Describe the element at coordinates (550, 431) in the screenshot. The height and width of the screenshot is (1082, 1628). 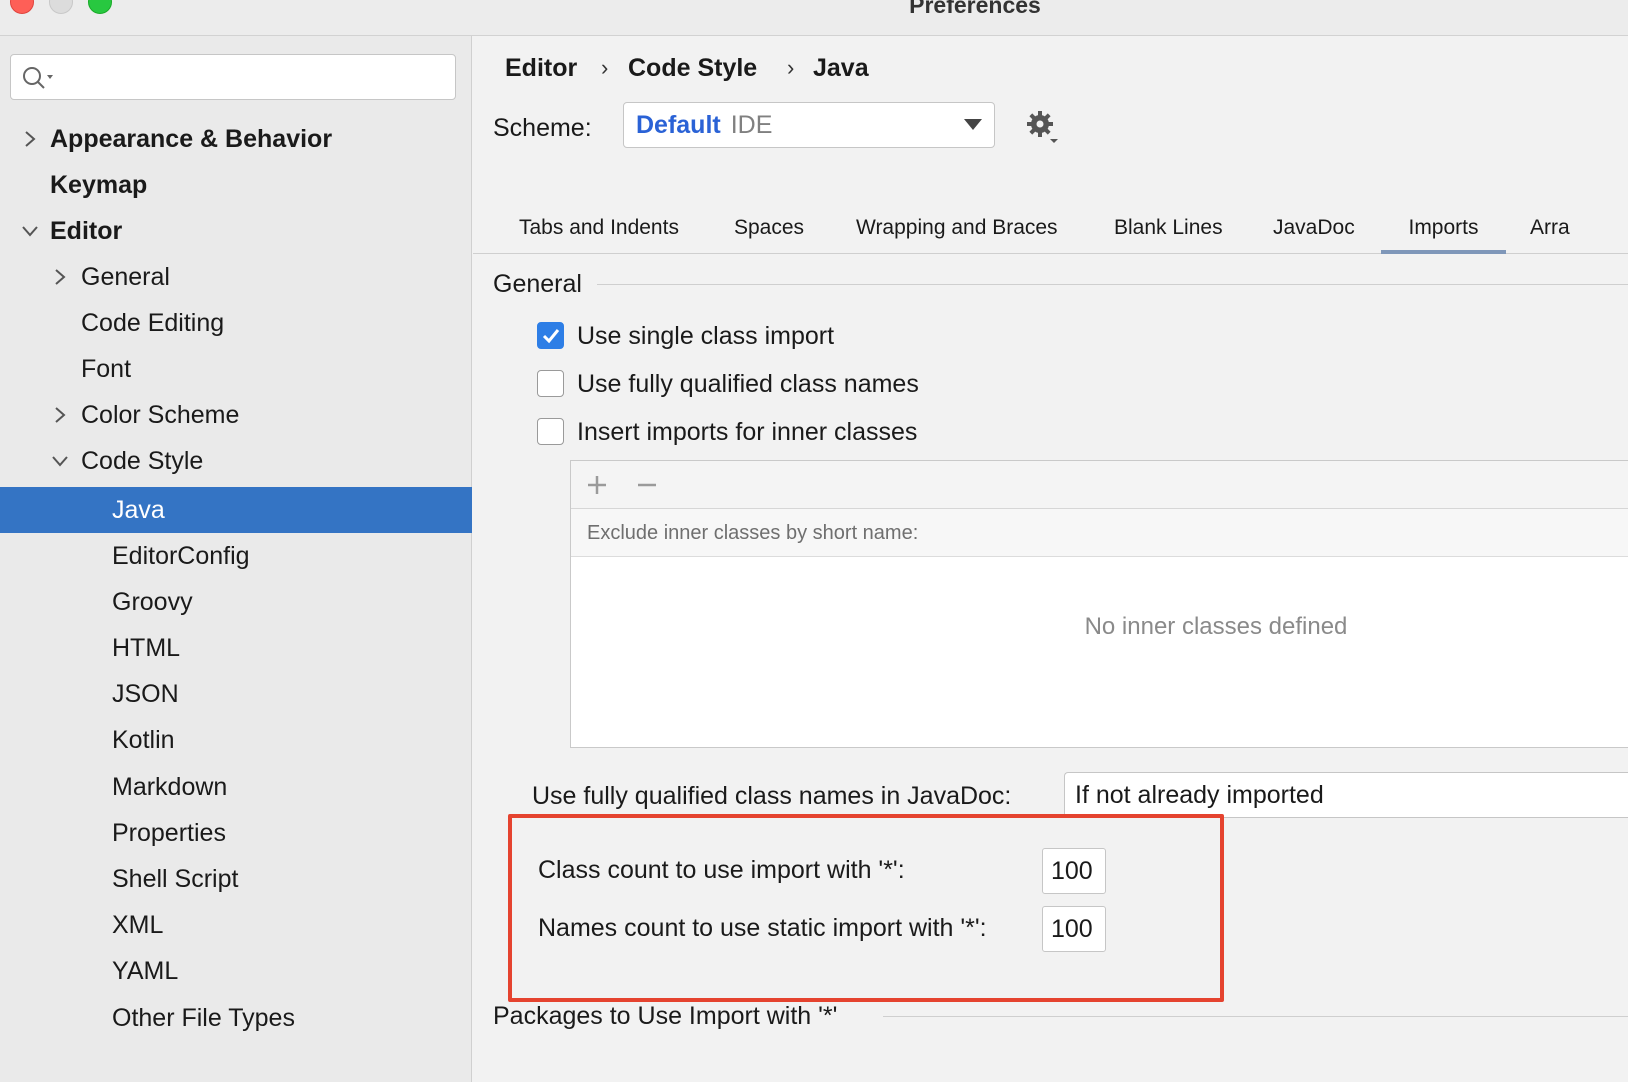
I see `inner-class-imports-checkbox` at that location.